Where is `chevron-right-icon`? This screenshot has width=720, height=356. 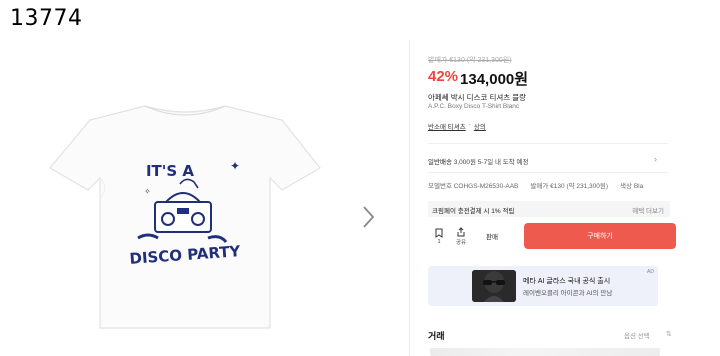
chevron-right-icon is located at coordinates (368, 217).